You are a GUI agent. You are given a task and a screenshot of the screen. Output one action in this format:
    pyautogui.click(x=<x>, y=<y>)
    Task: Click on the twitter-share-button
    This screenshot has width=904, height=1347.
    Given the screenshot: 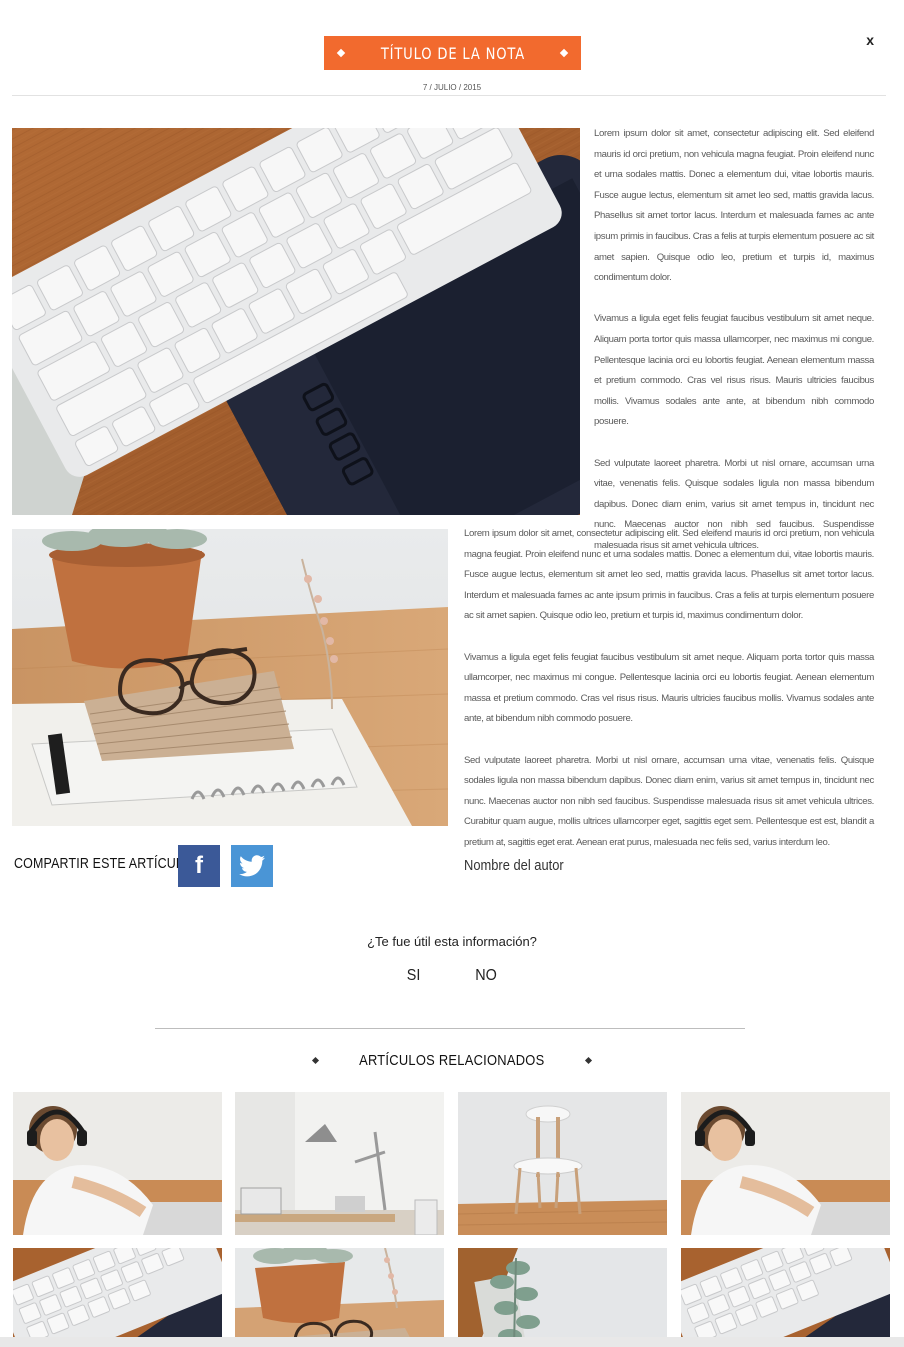 What is the action you would take?
    pyautogui.click(x=252, y=866)
    